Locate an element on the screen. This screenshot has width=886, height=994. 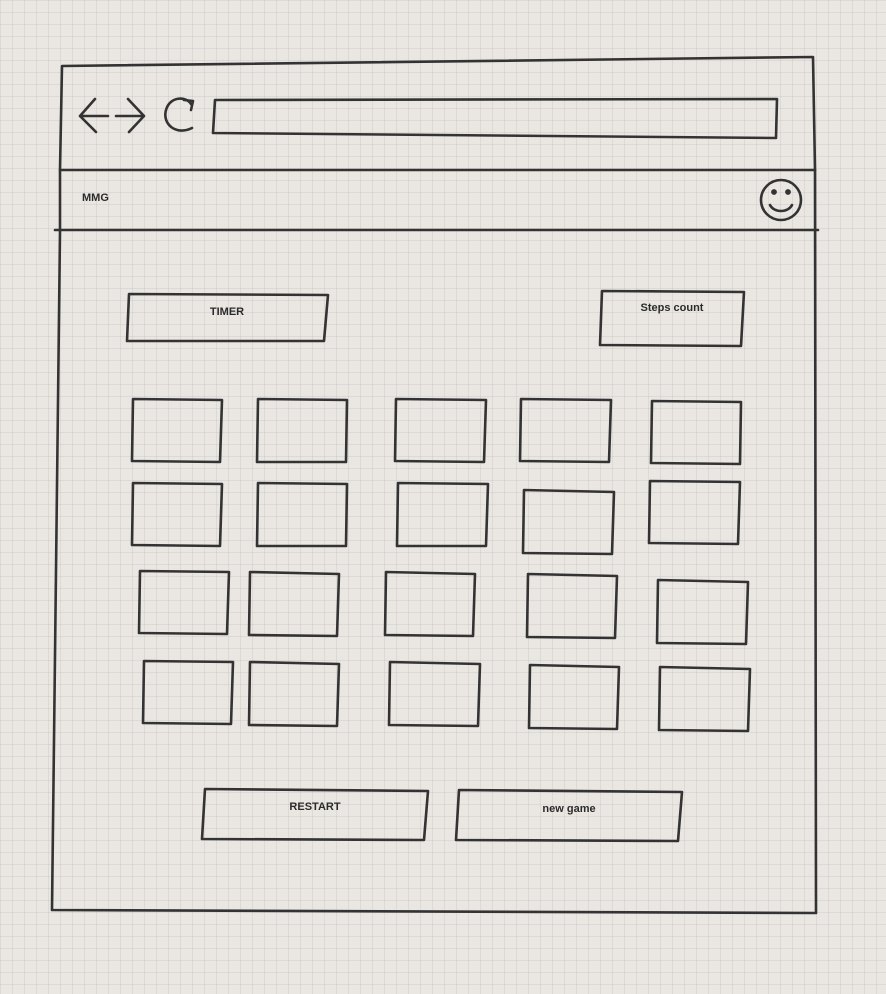
restart-button-label: RESTART is located at coordinates (315, 807).